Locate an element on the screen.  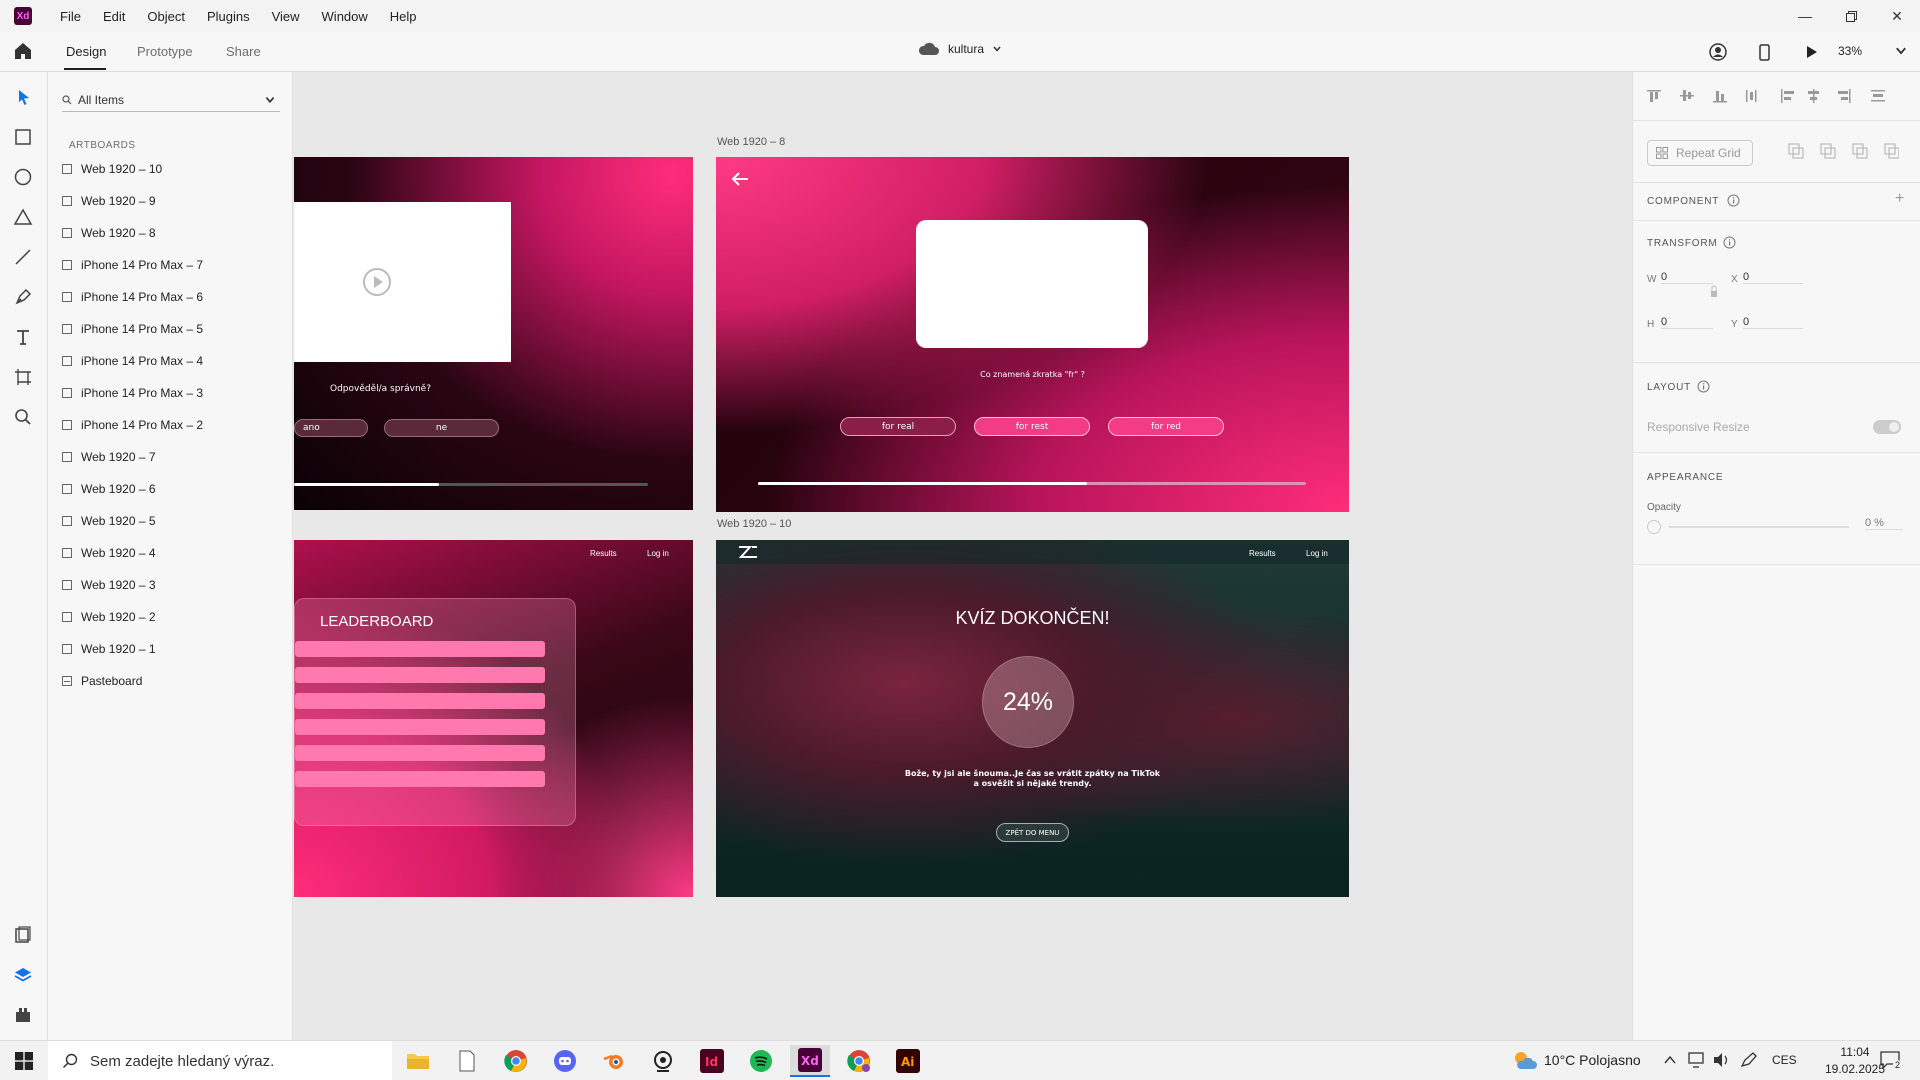
opacity-slider-track is located at coordinates (1759, 527).